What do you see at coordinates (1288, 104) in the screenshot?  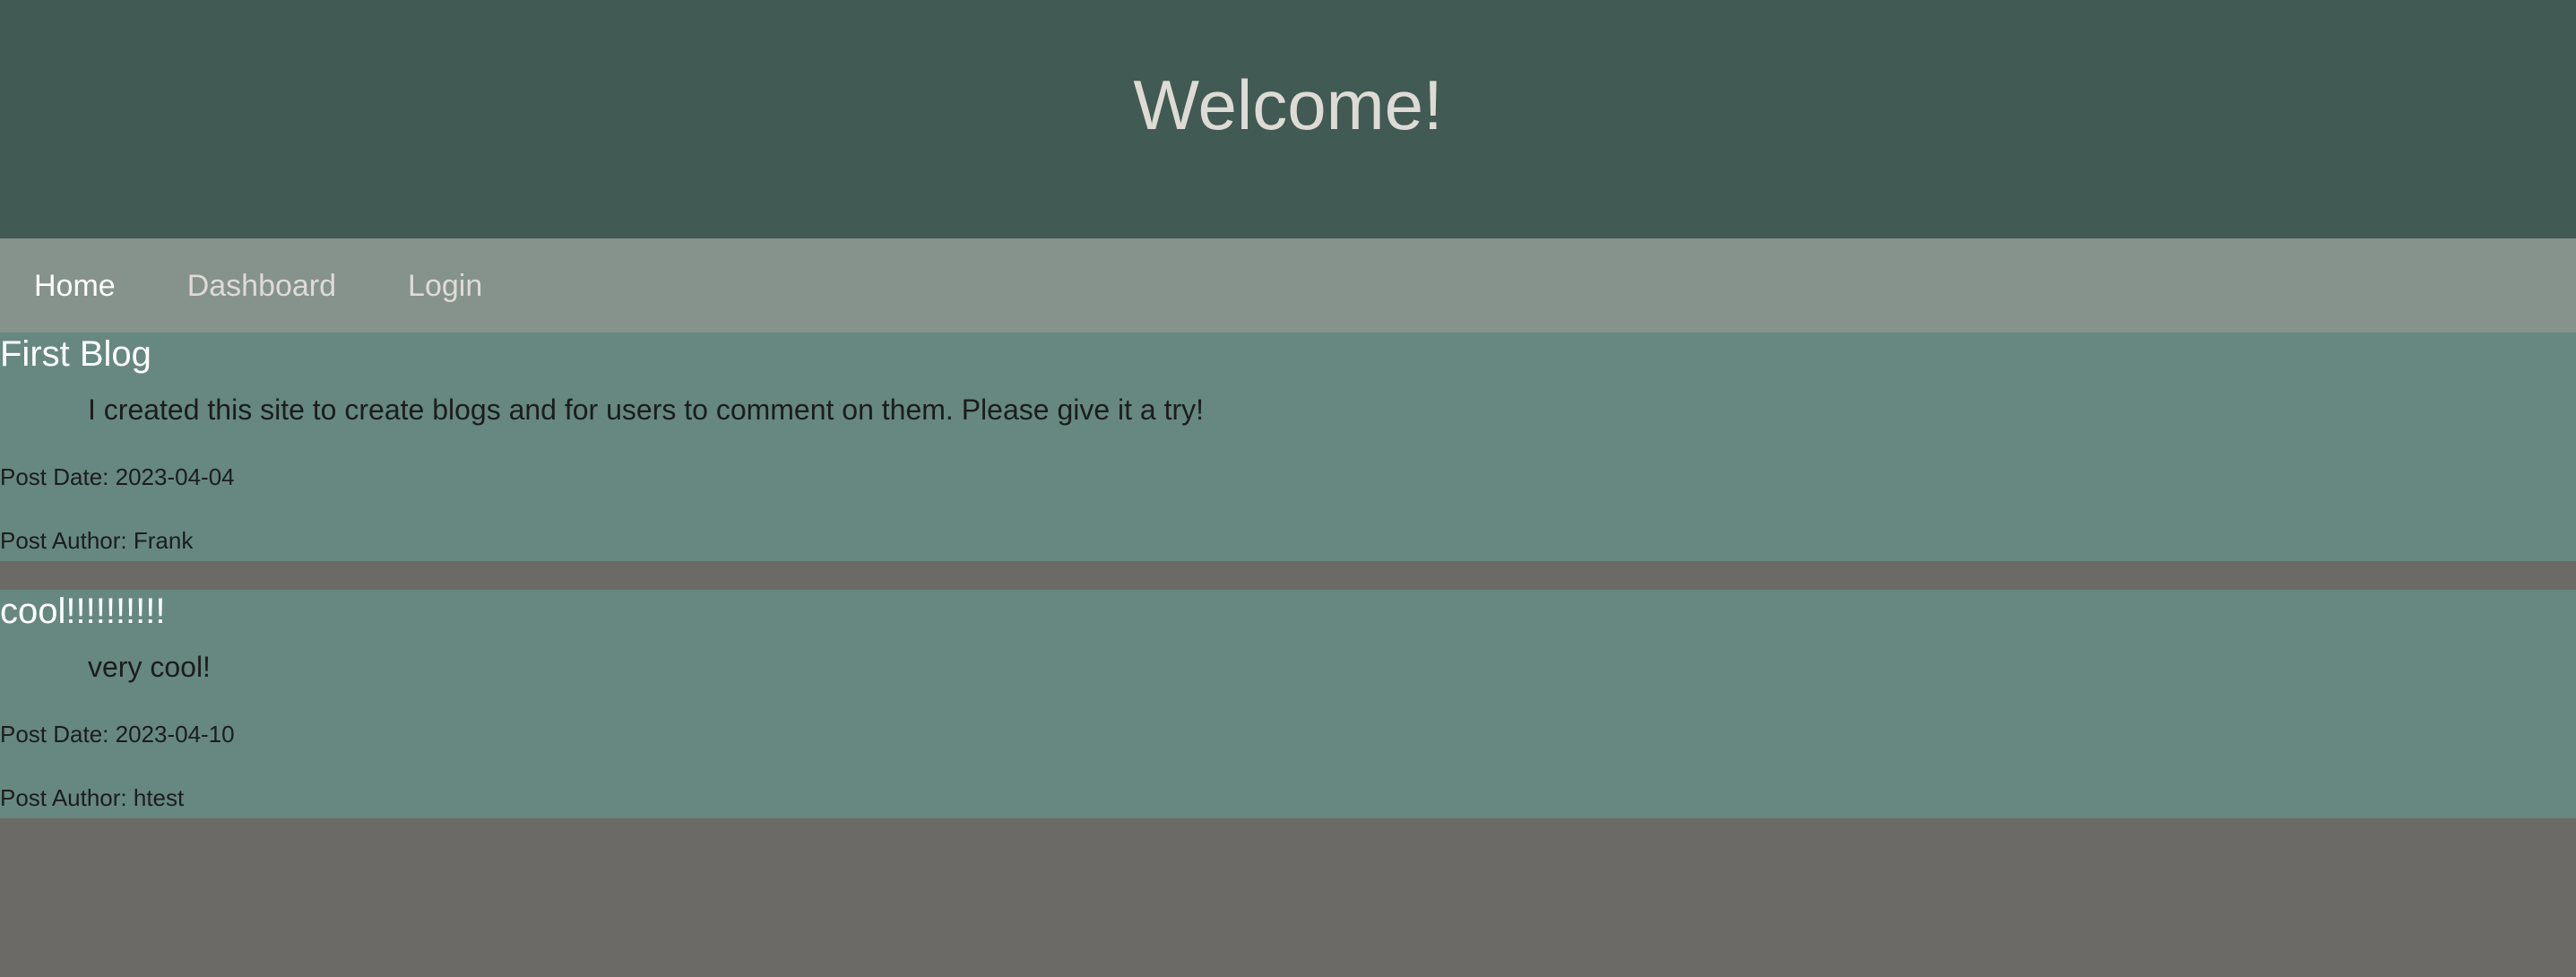 I see `page-title: Welcome!` at bounding box center [1288, 104].